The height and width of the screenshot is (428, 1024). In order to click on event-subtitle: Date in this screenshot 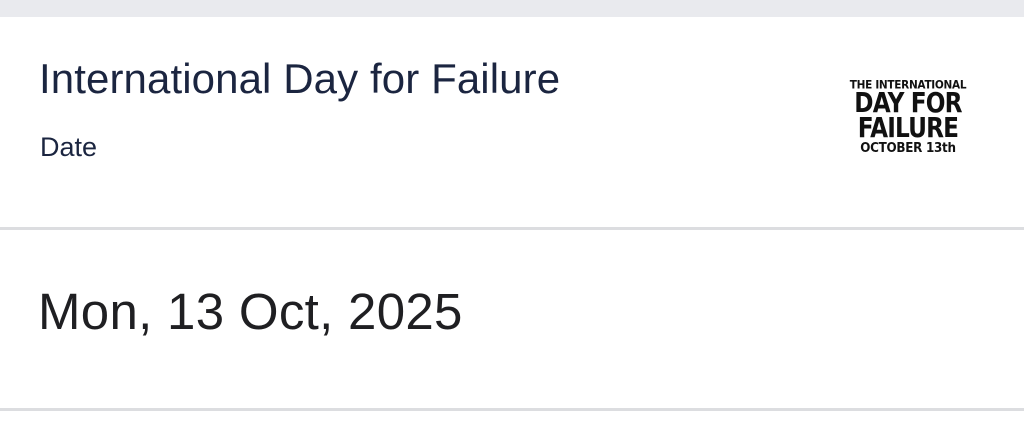, I will do `click(69, 147)`.